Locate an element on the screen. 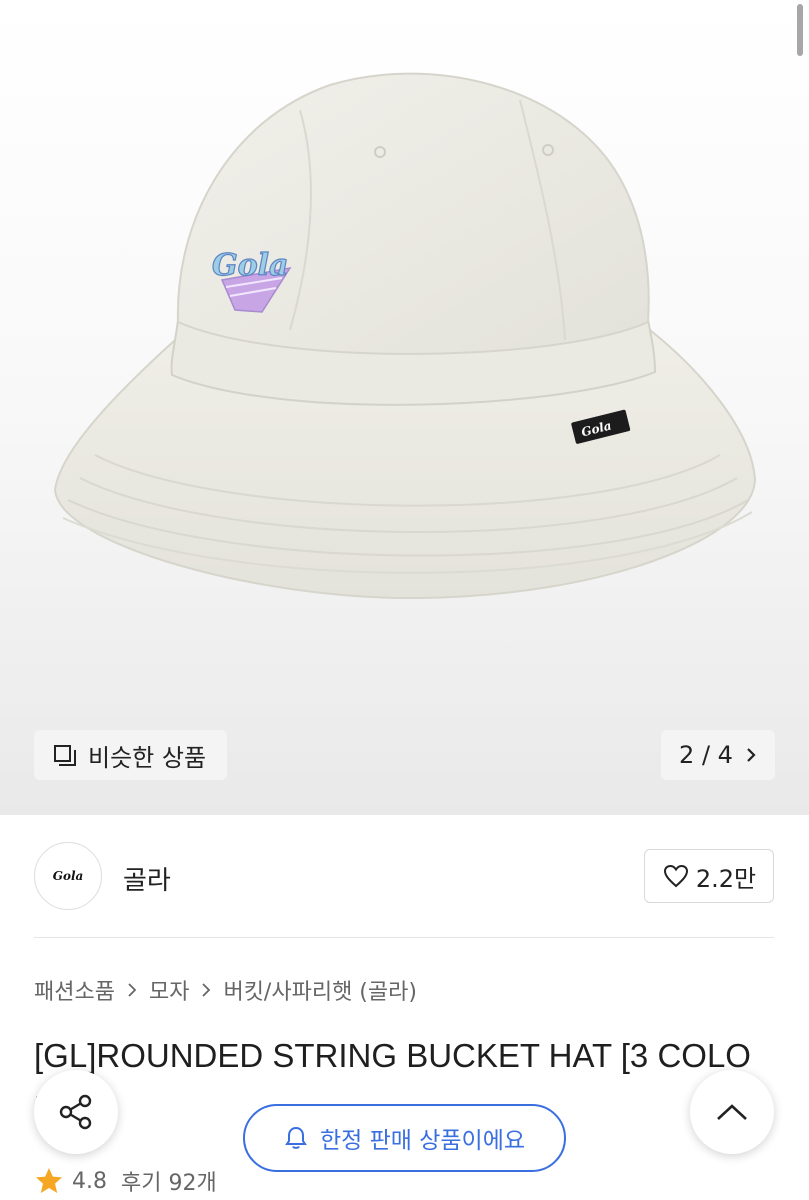  brand-row: Gola 골라 2.2만 is located at coordinates (404, 876).